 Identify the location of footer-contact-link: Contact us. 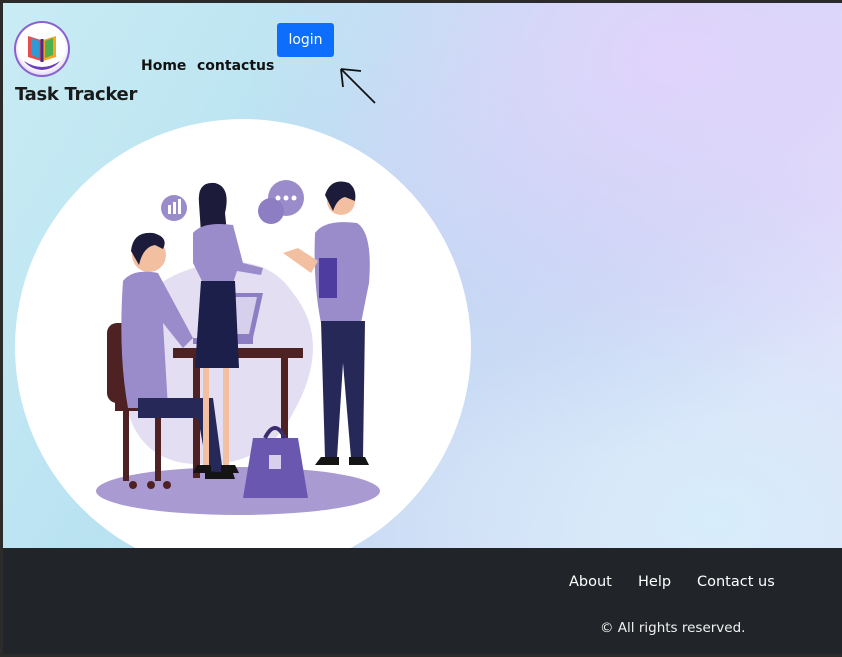
(736, 582).